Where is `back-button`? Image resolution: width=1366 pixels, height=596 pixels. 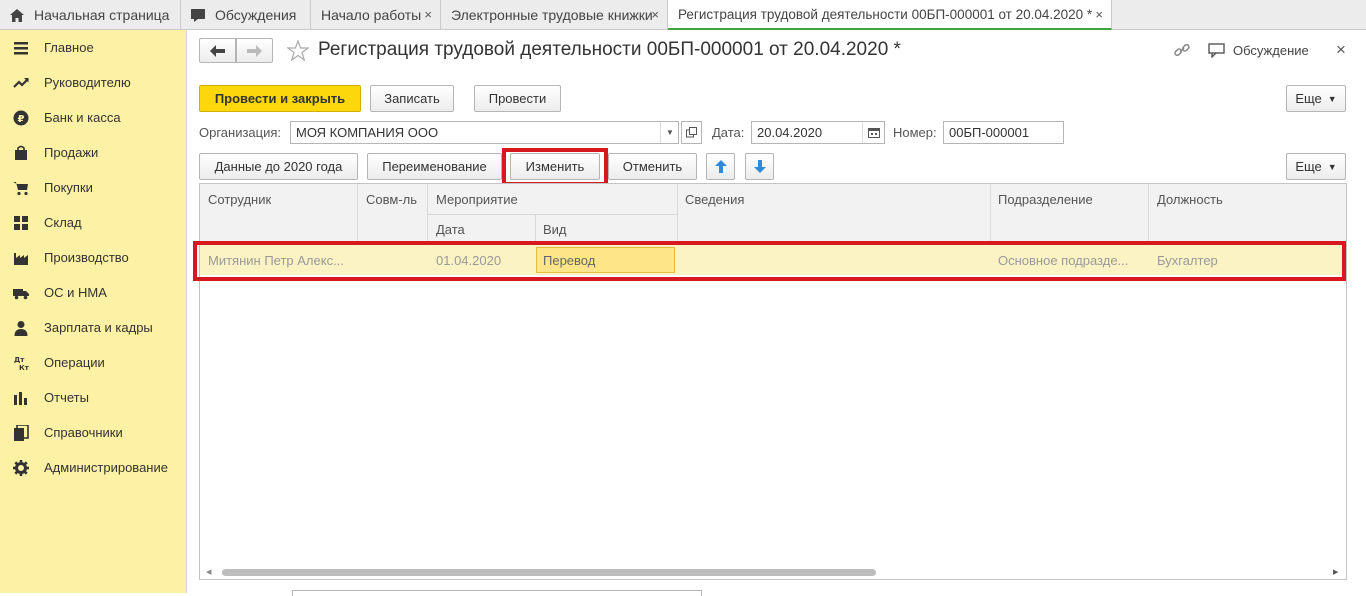 back-button is located at coordinates (217, 50).